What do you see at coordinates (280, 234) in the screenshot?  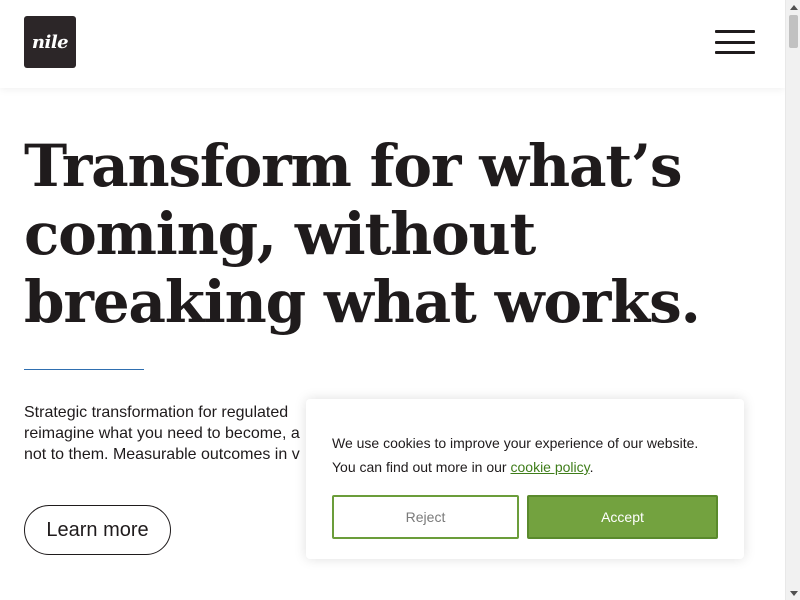 I see `hero-title-line: coming, without` at bounding box center [280, 234].